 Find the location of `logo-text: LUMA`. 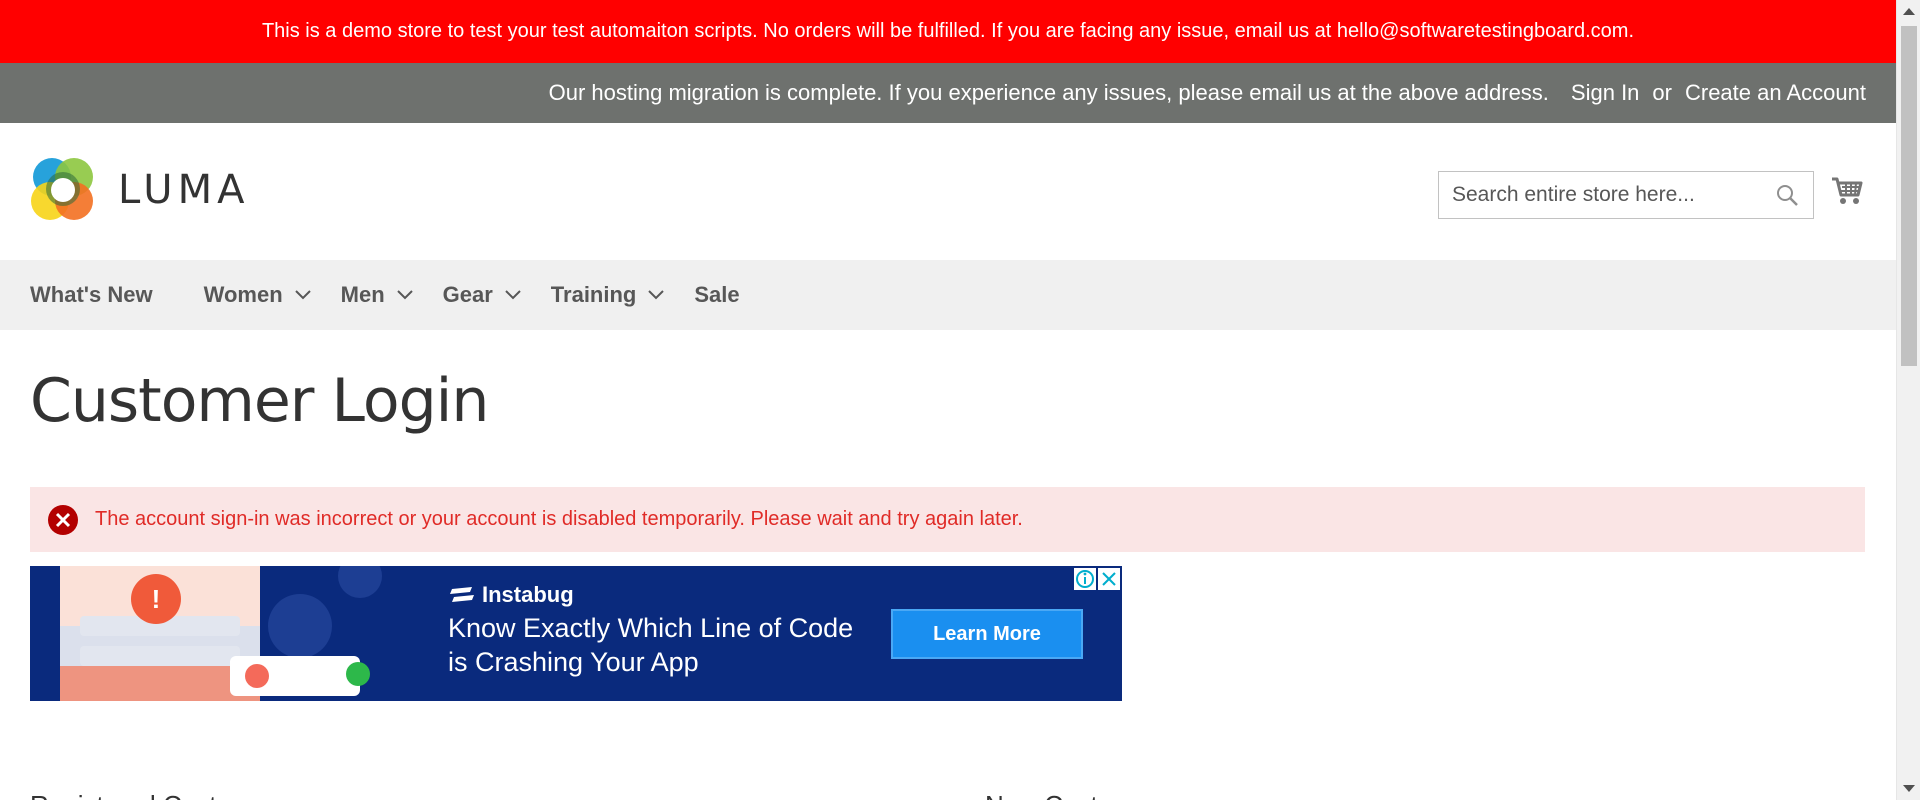

logo-text: LUMA is located at coordinates (184, 190).